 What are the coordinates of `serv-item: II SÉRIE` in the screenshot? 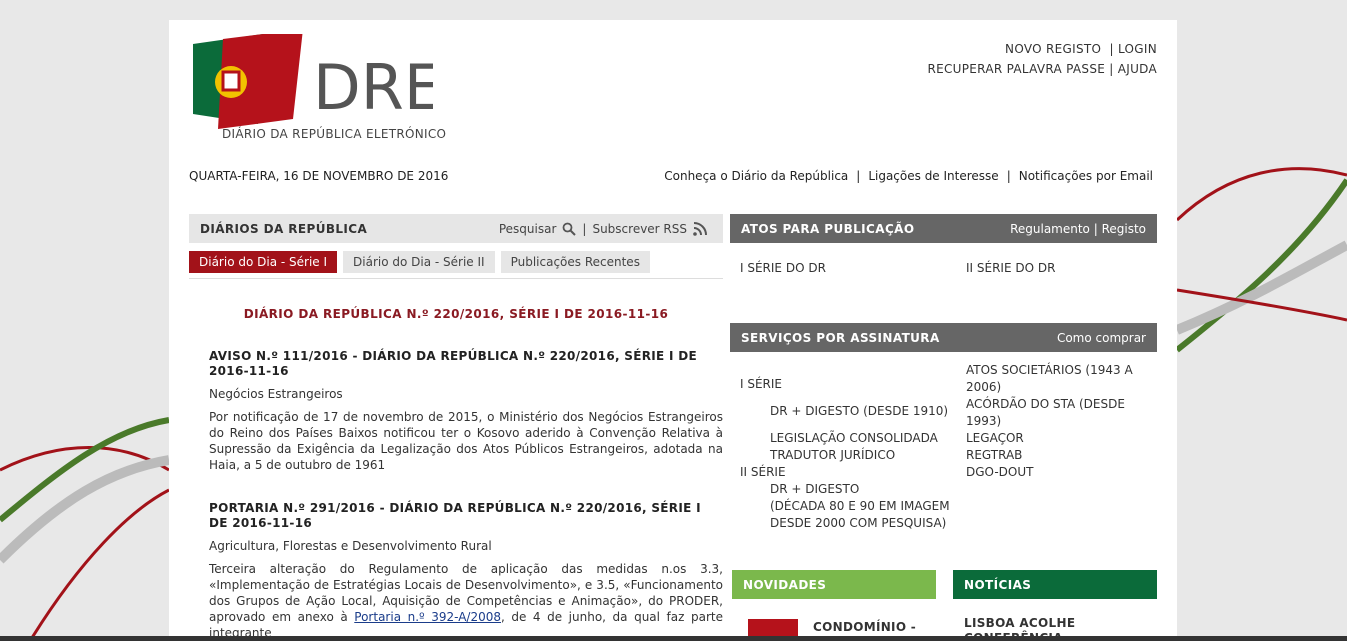 It's located at (845, 472).